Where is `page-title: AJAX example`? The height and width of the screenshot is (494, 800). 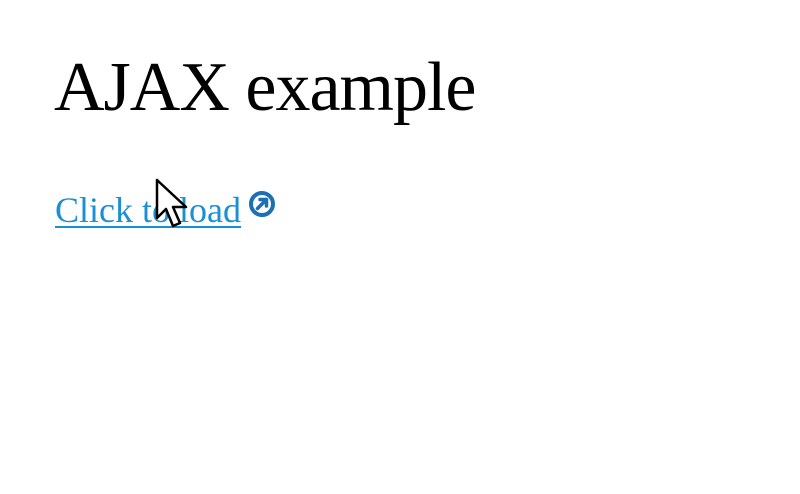
page-title: AJAX example is located at coordinates (265, 87).